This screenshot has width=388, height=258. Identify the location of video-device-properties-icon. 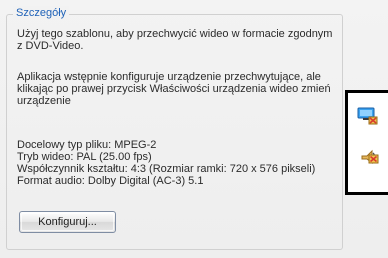
(368, 116).